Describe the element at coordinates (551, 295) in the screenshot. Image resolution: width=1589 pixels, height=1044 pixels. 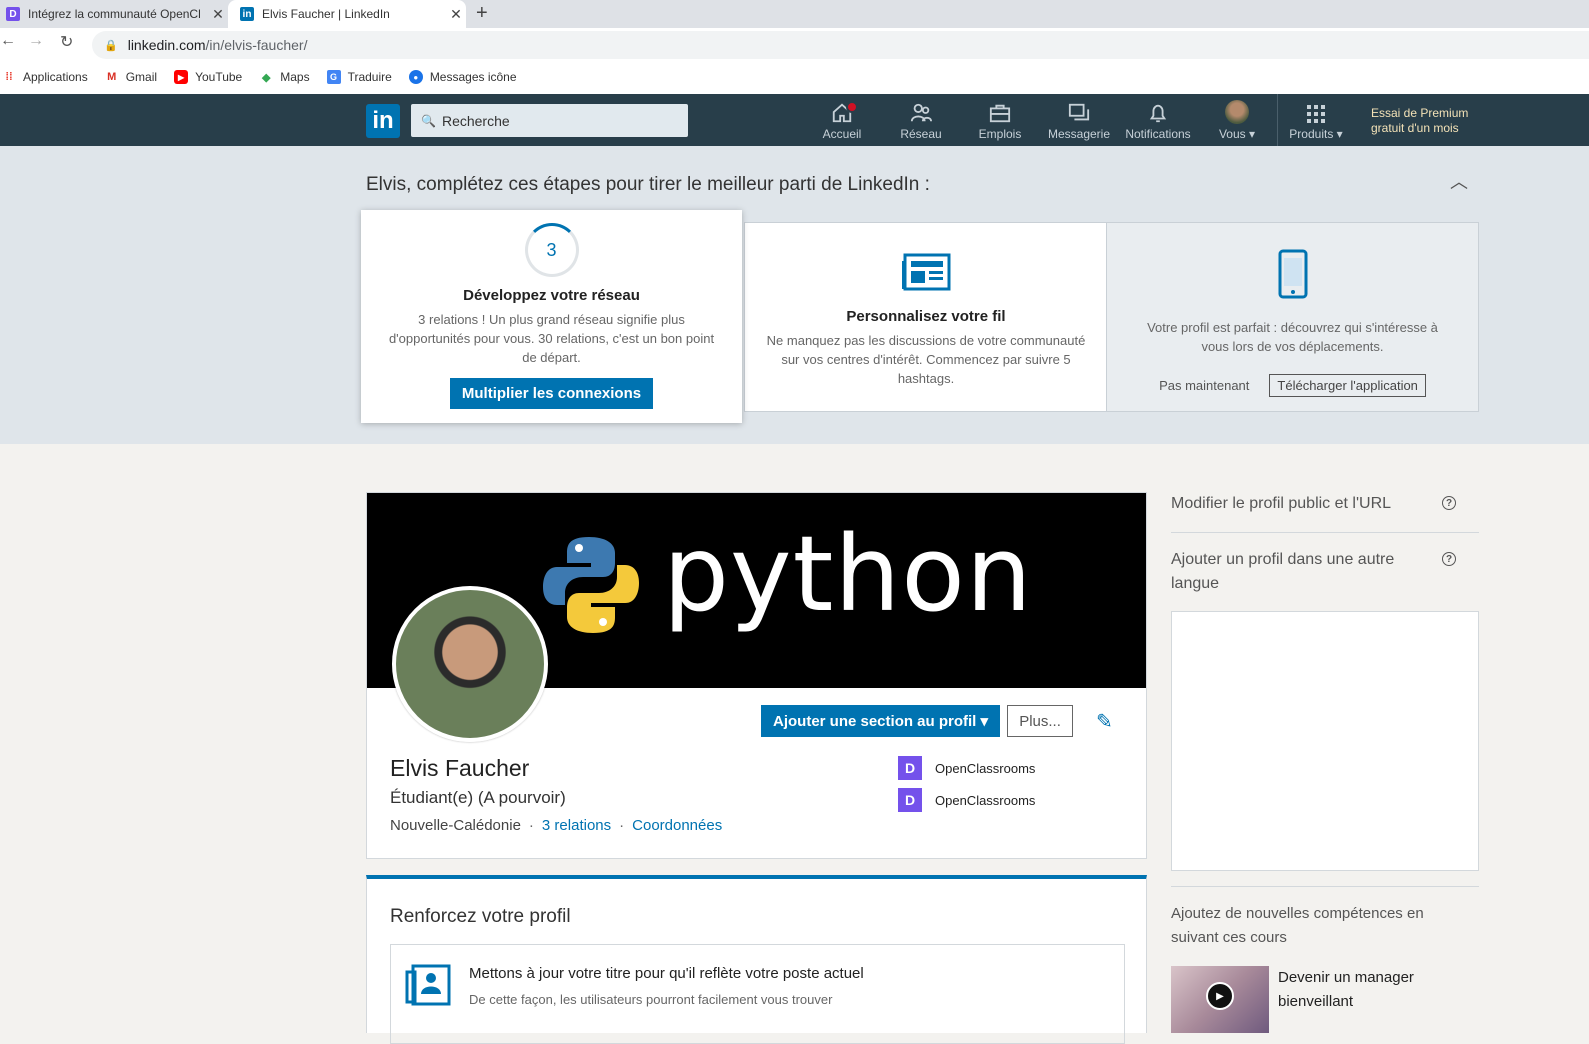
I see `network-card-title: Développez votre réseau` at that location.